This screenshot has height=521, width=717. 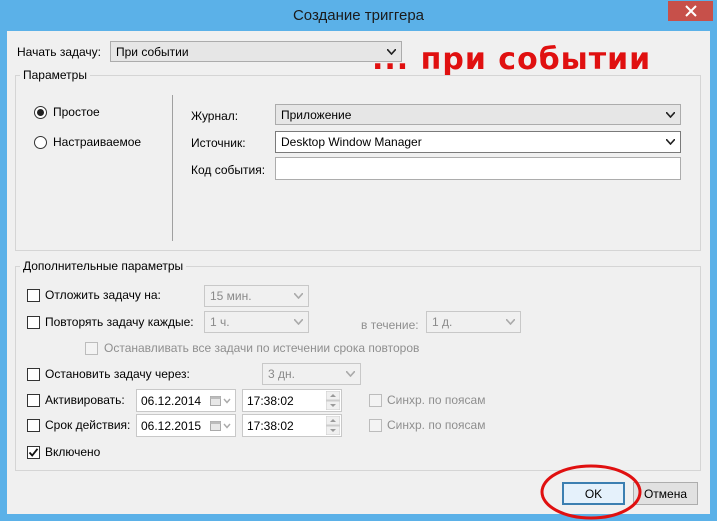 I want to click on activate-checkbox, so click(x=33, y=400).